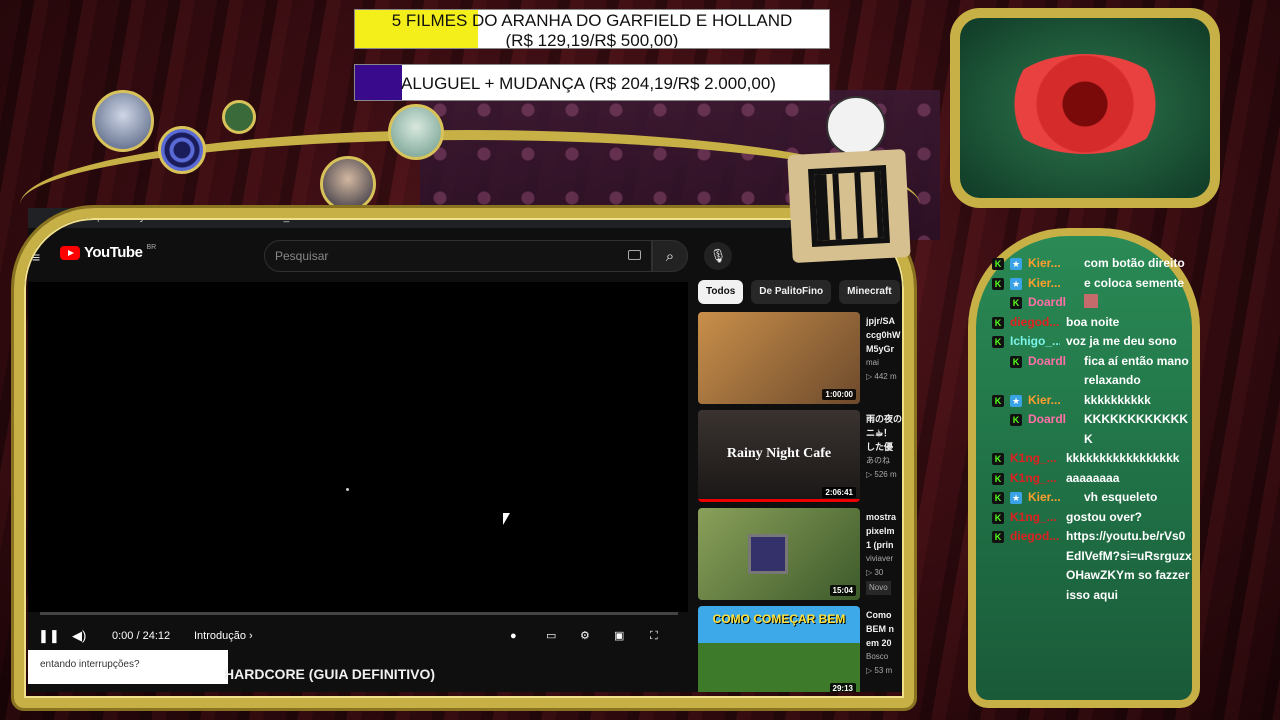 This screenshot has height=720, width=1280. I want to click on chat-message: K ★ Kier... vh esqueleto, so click(1092, 498).